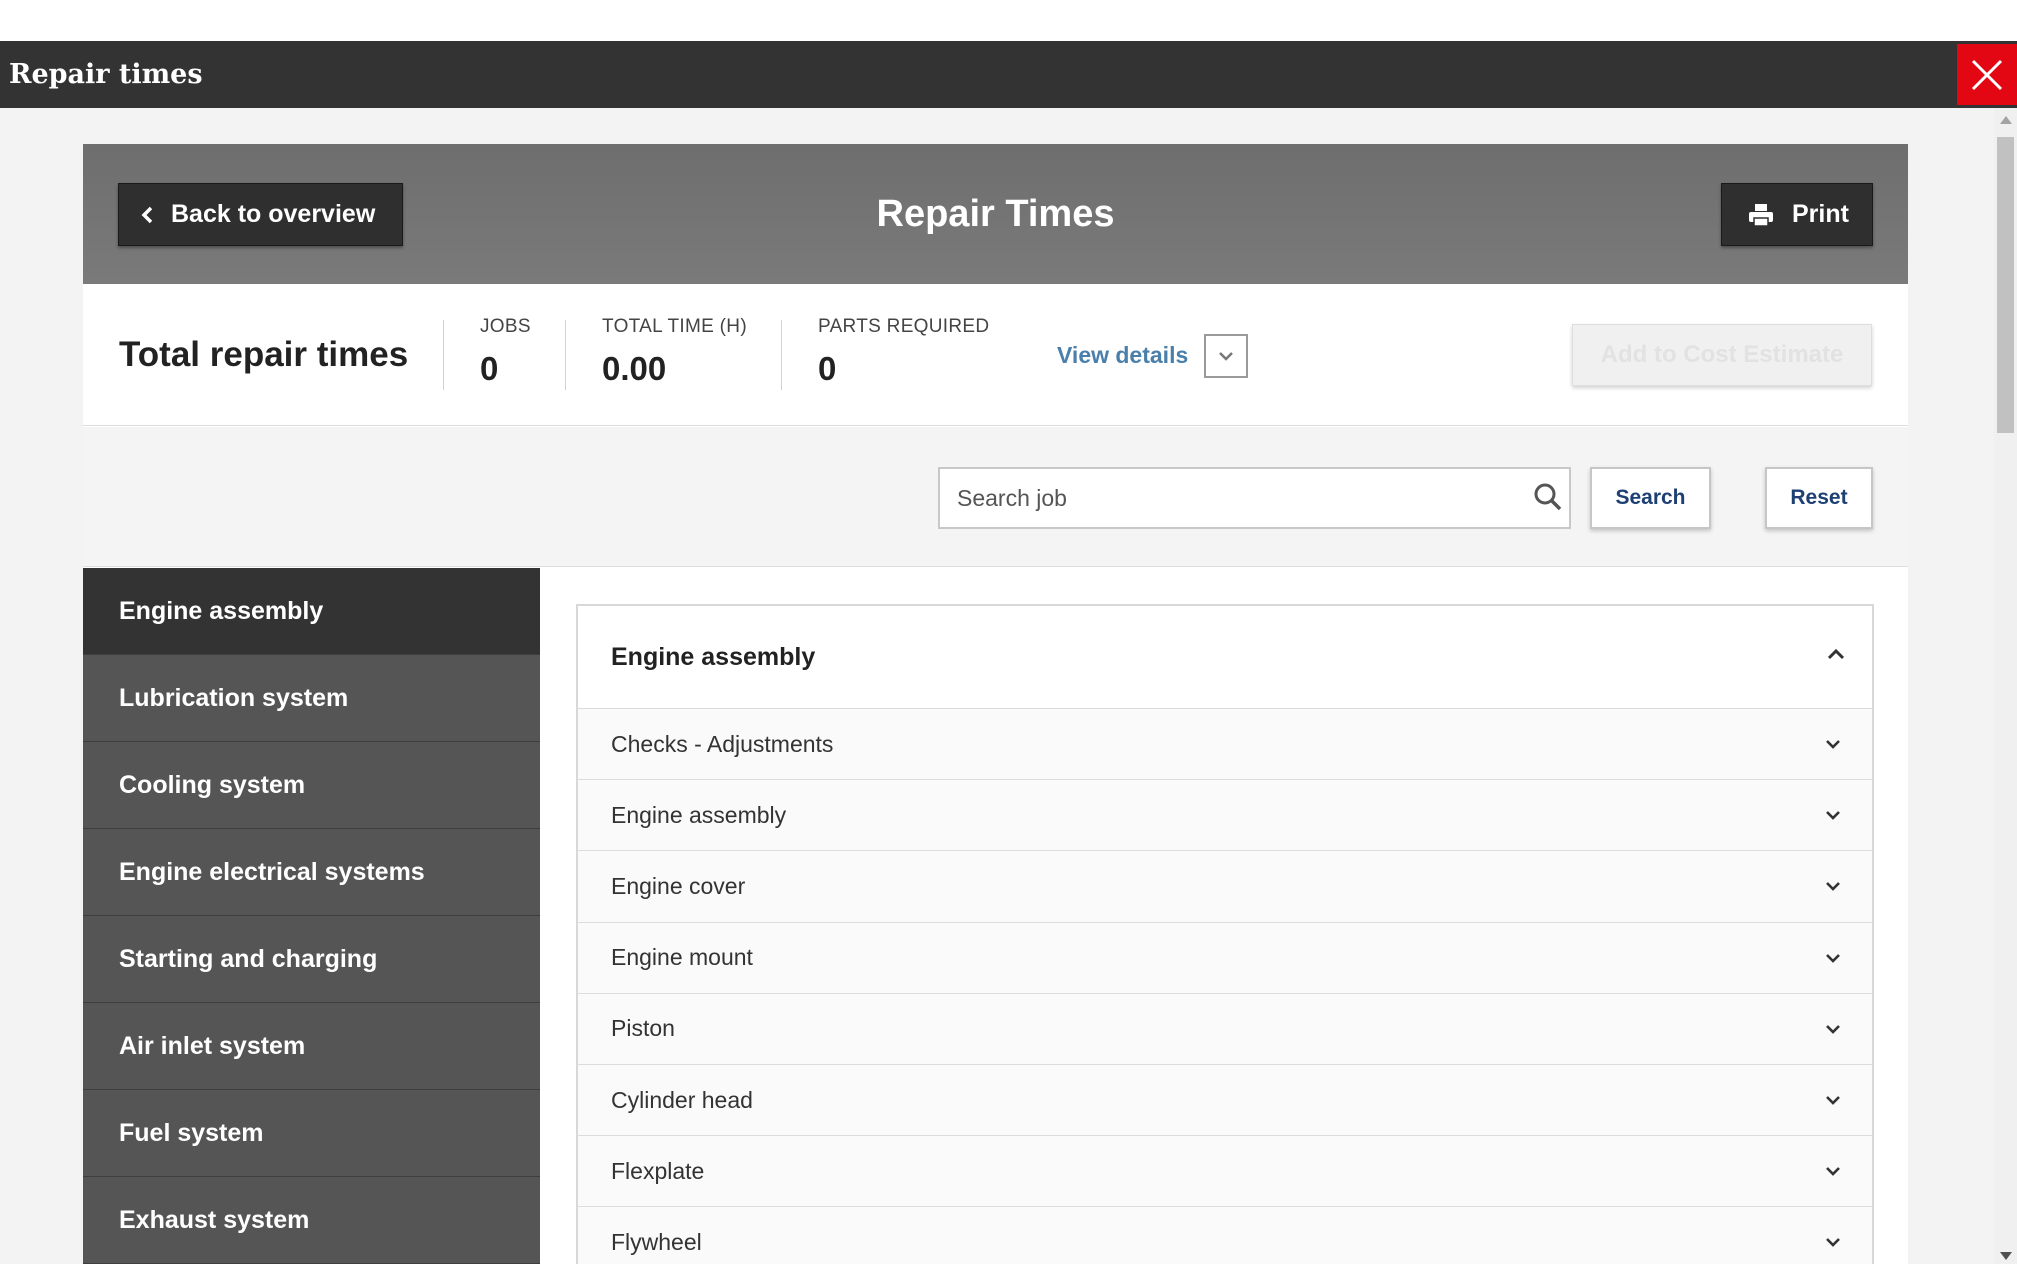  I want to click on panel-header: Back to overview Repair Times Print, so click(995, 214).